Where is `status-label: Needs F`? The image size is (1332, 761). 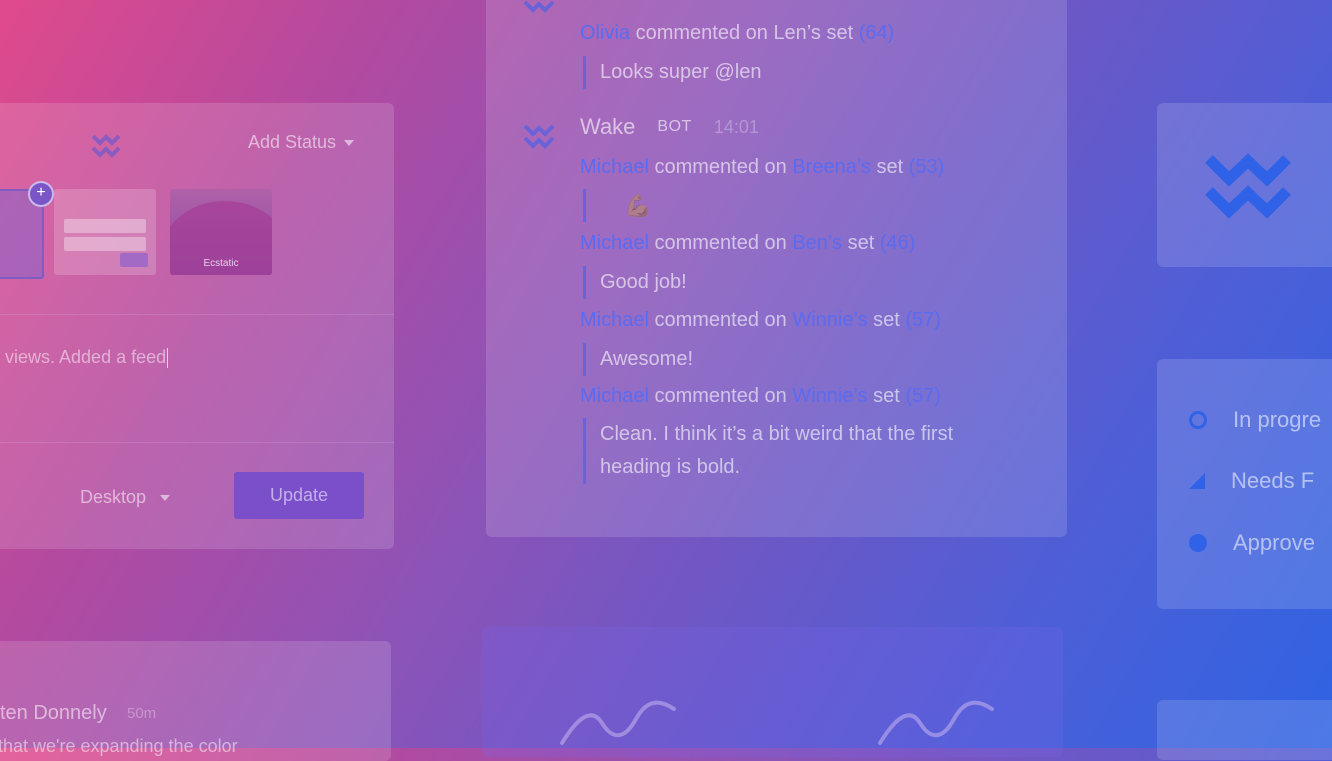
status-label: Needs F is located at coordinates (1273, 480).